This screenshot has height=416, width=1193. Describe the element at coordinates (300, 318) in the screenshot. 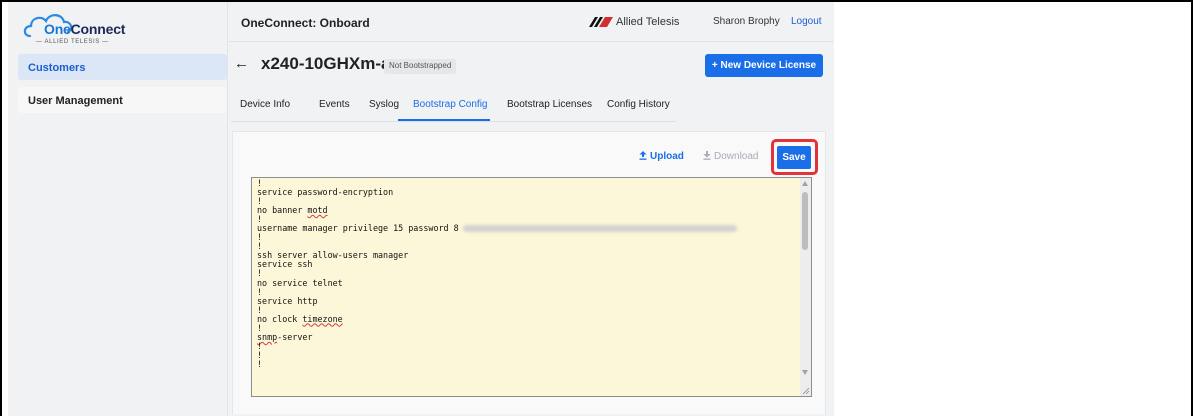

I see `config-line: no clock timezone` at that location.